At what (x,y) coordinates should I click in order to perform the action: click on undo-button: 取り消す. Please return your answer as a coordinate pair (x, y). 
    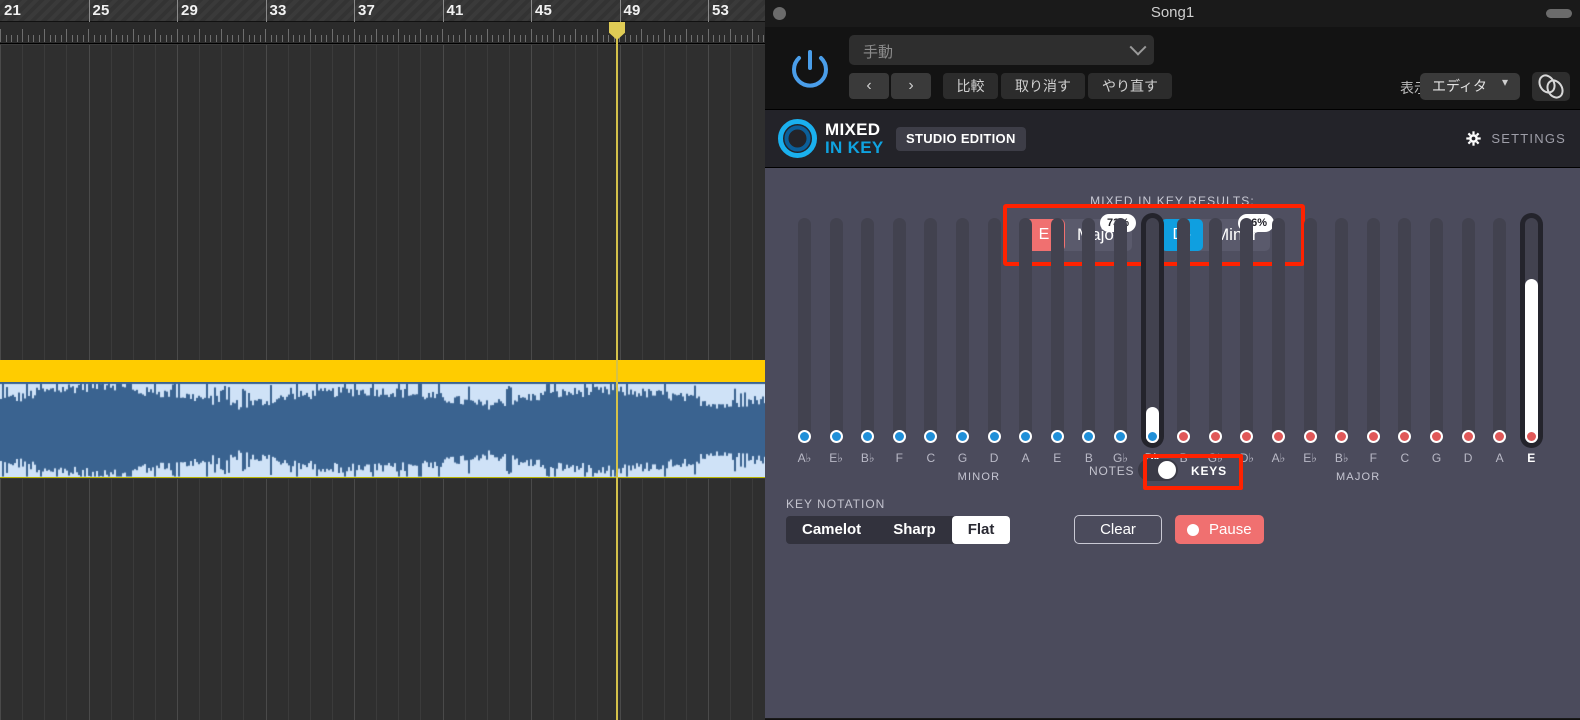
    Looking at the image, I should click on (1043, 86).